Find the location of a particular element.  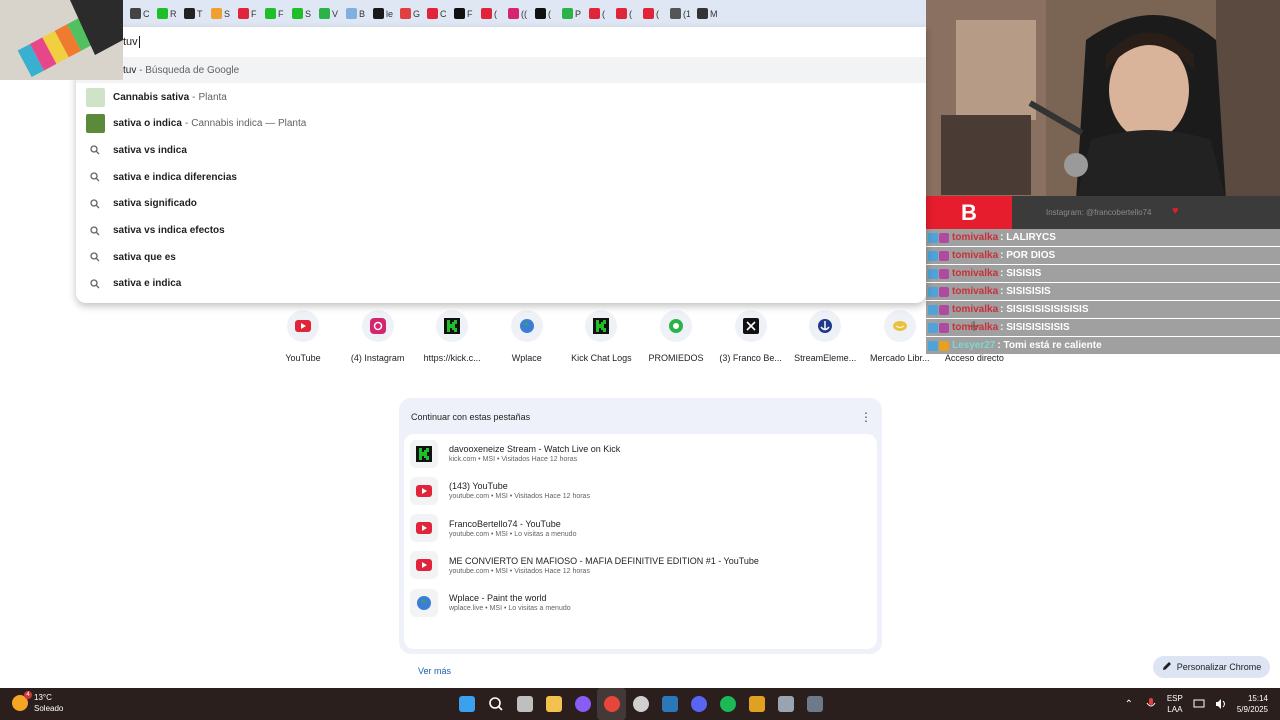

shortcut-tile: PROMIEDOS is located at coordinates (676, 336).